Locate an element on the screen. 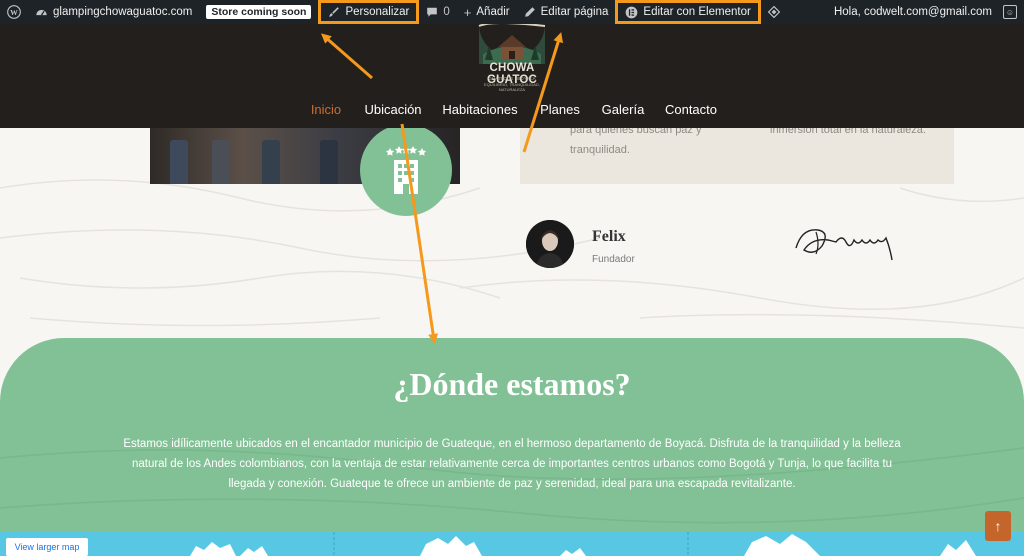 The height and width of the screenshot is (556, 1024). svg-text: W is located at coordinates (14, 12).